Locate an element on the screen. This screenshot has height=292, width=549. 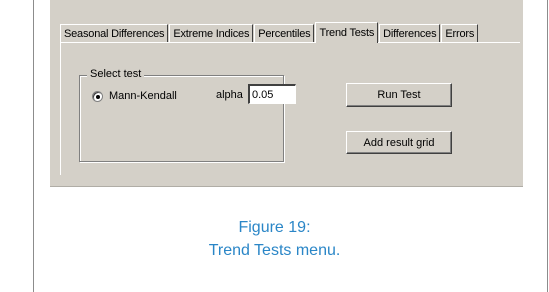
run-test-button: Run Test is located at coordinates (399, 95).